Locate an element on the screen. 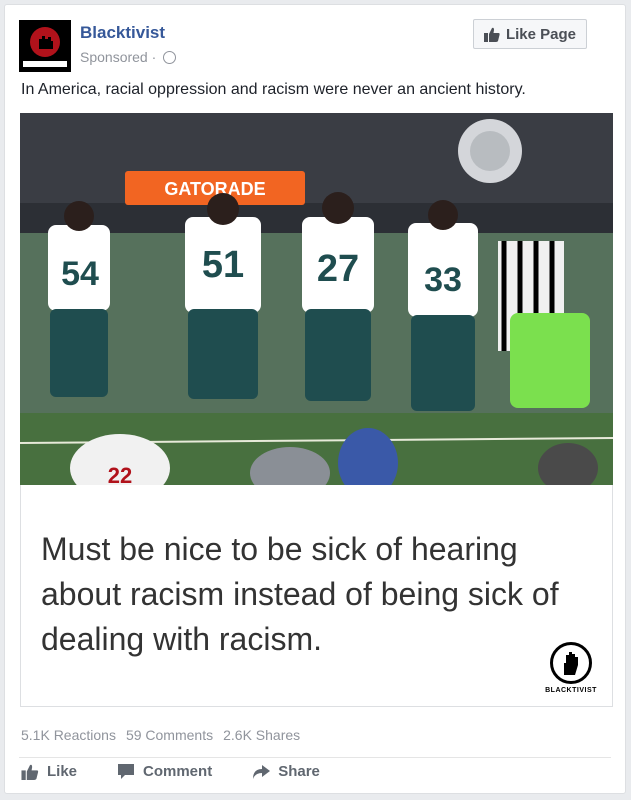  like-page-button: Like Page is located at coordinates (530, 34).